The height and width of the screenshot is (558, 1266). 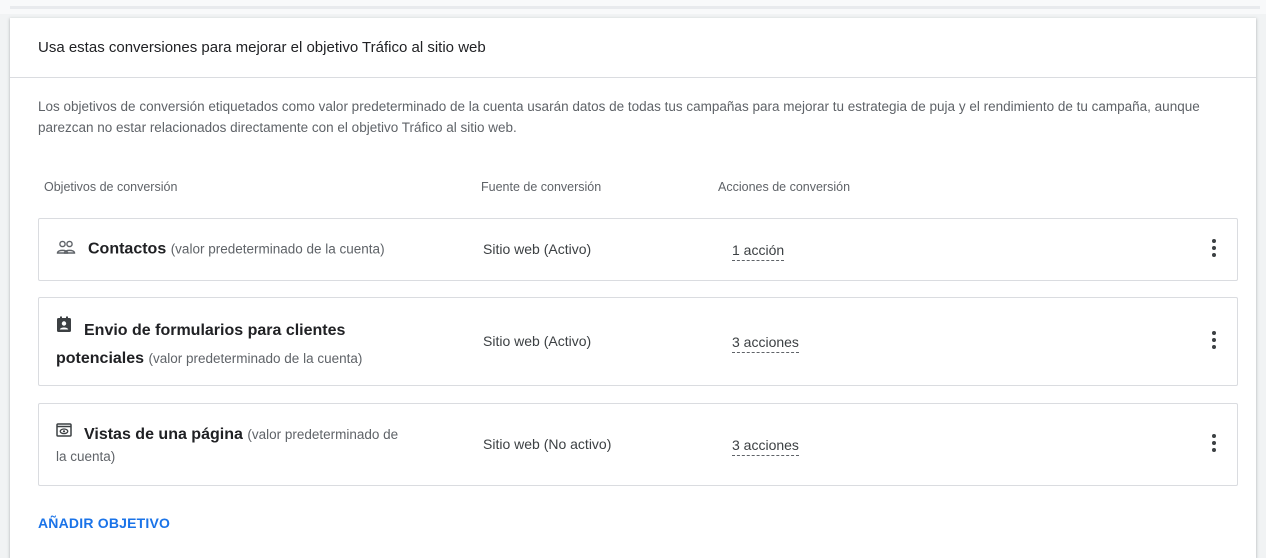 I want to click on add-goal-button: AÑADIR OBJETIVO, so click(x=104, y=523).